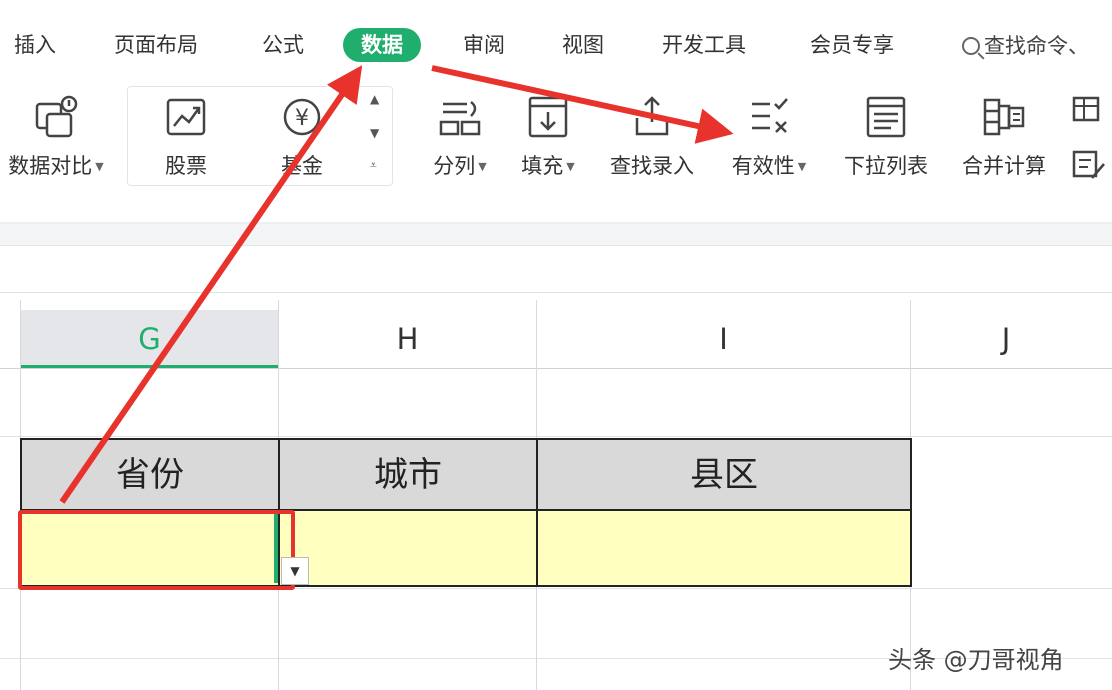 The height and width of the screenshot is (690, 1112). Describe the element at coordinates (484, 45) in the screenshot. I see `tab-review: 审阅` at that location.